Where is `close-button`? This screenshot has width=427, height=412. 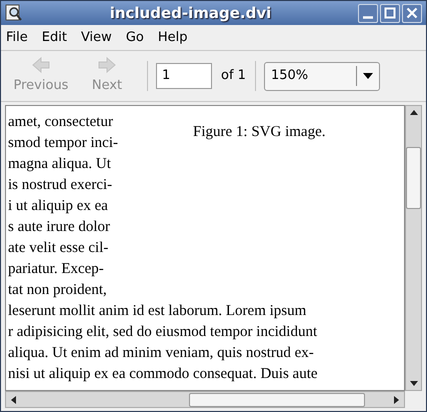
close-button is located at coordinates (412, 13).